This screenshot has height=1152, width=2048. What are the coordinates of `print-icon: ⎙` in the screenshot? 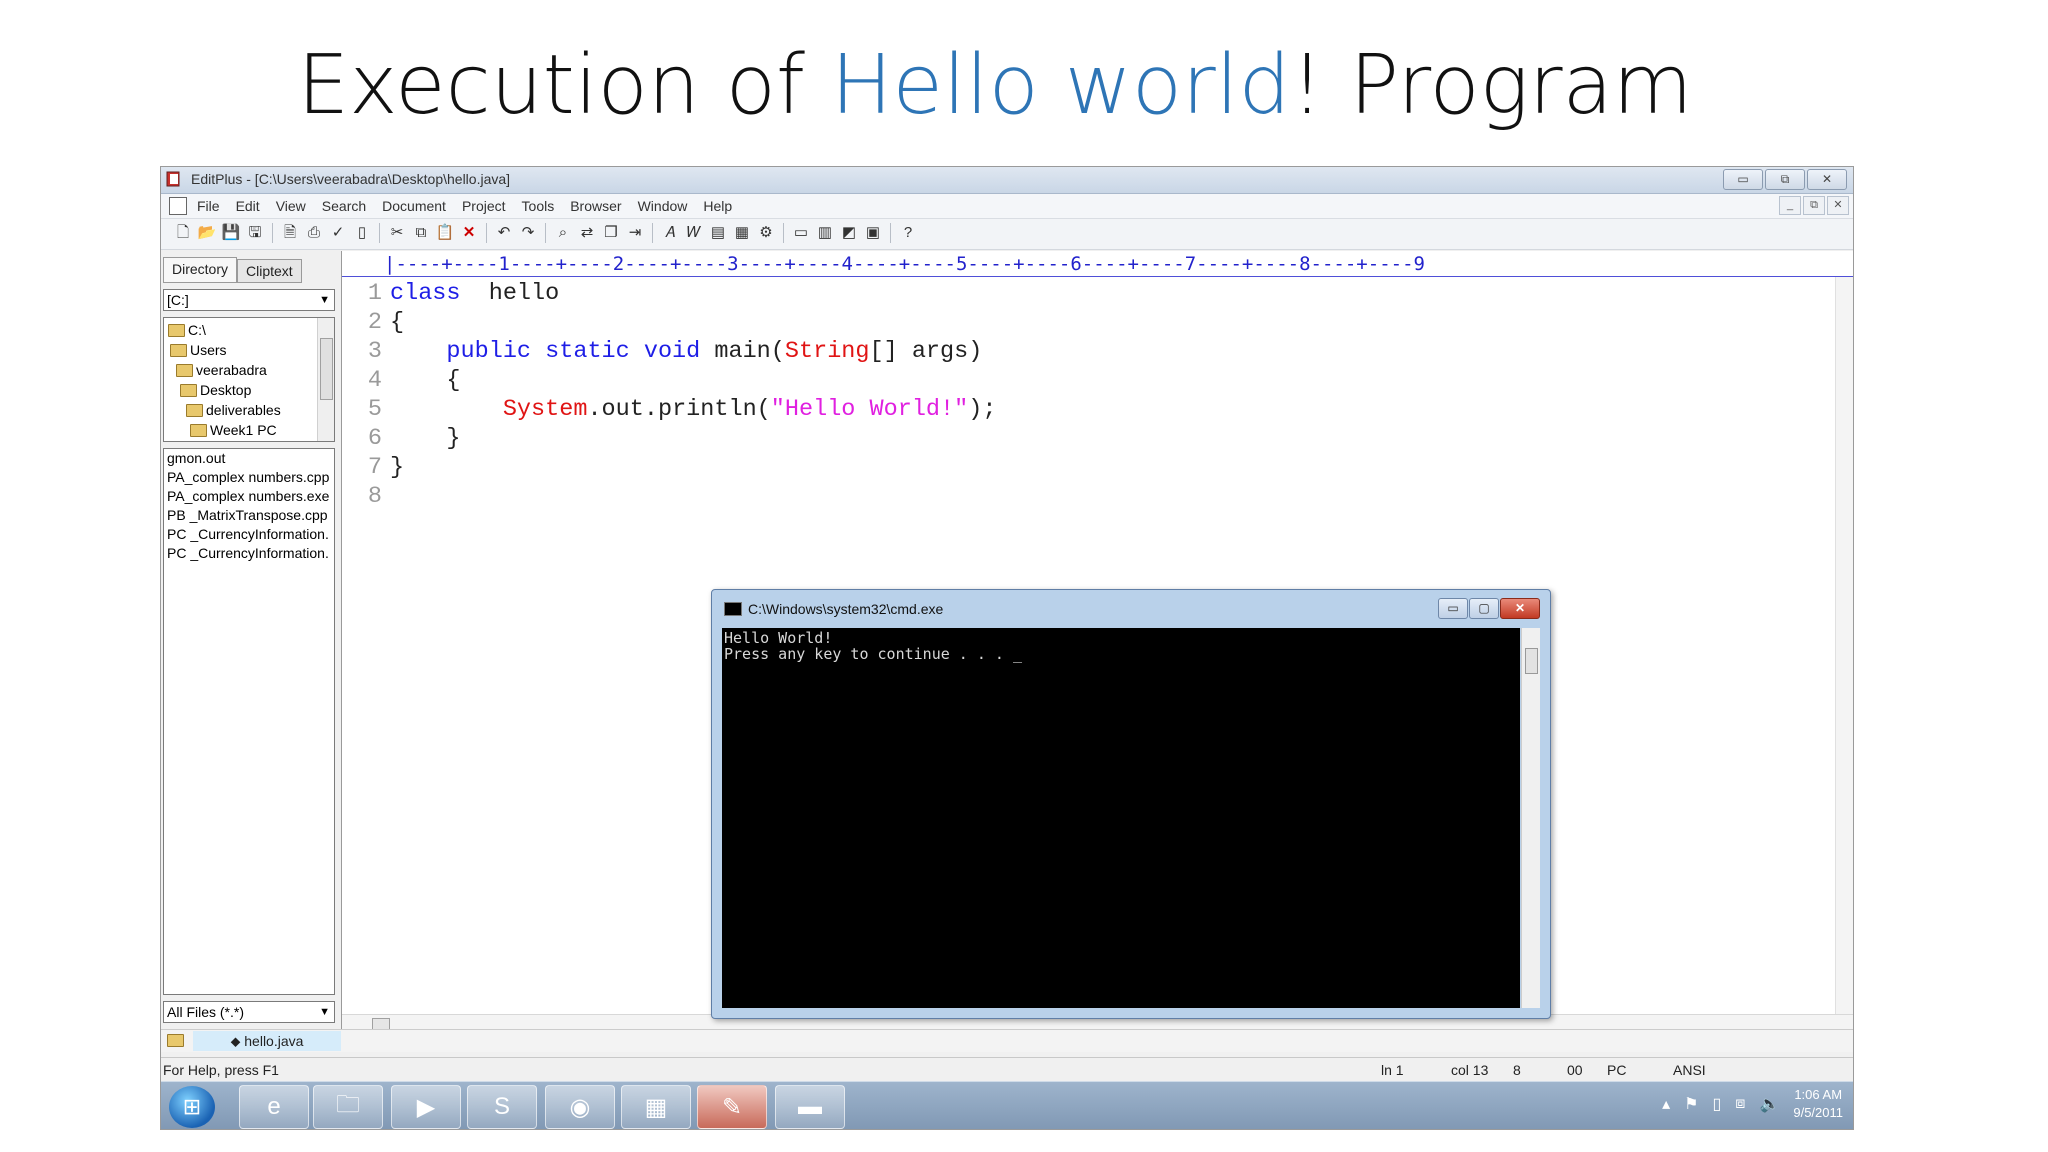 It's located at (314, 233).